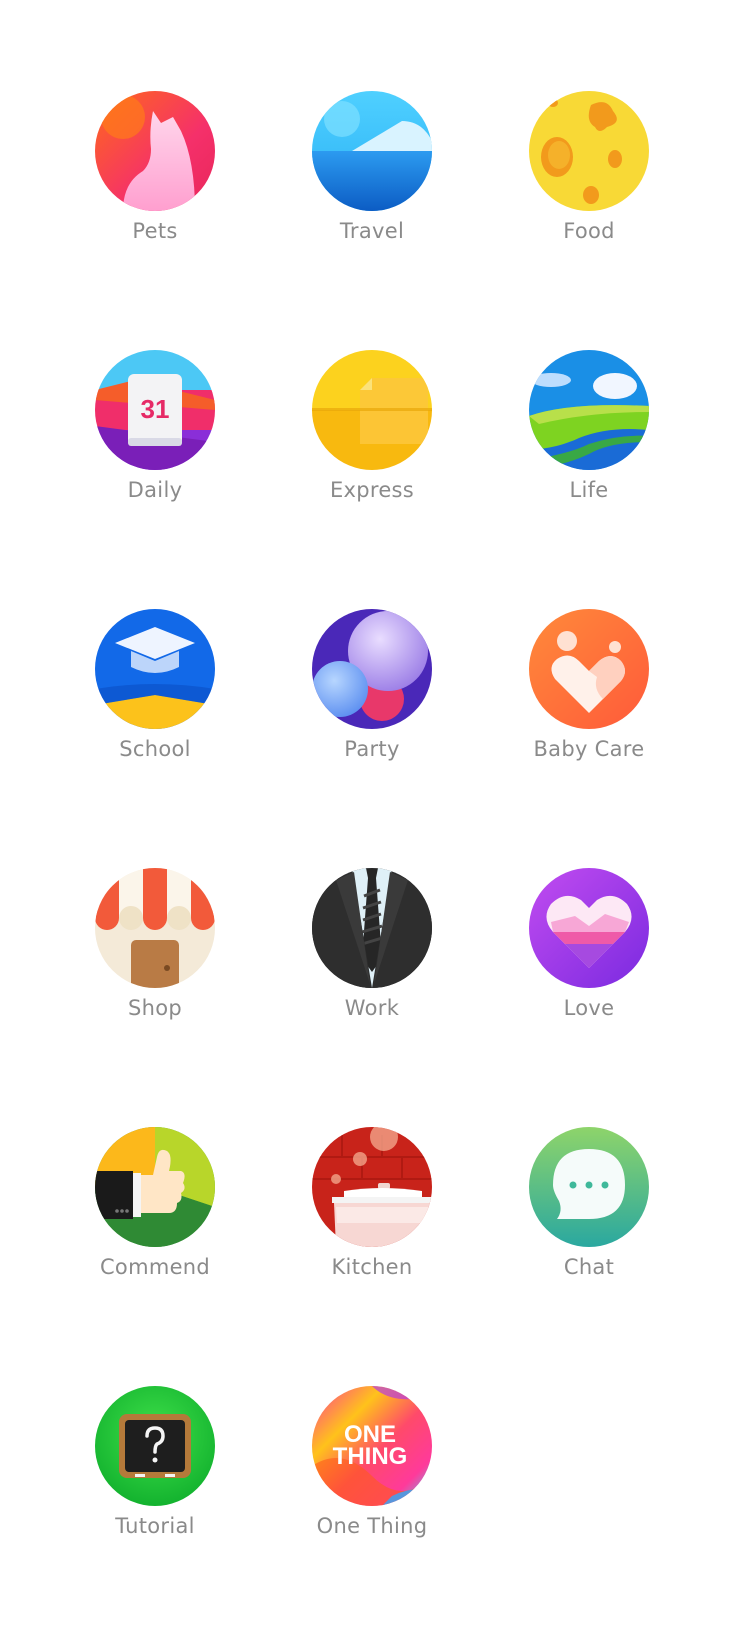 The height and width of the screenshot is (1644, 744). Describe the element at coordinates (372, 669) in the screenshot. I see `balloons-icon` at that location.